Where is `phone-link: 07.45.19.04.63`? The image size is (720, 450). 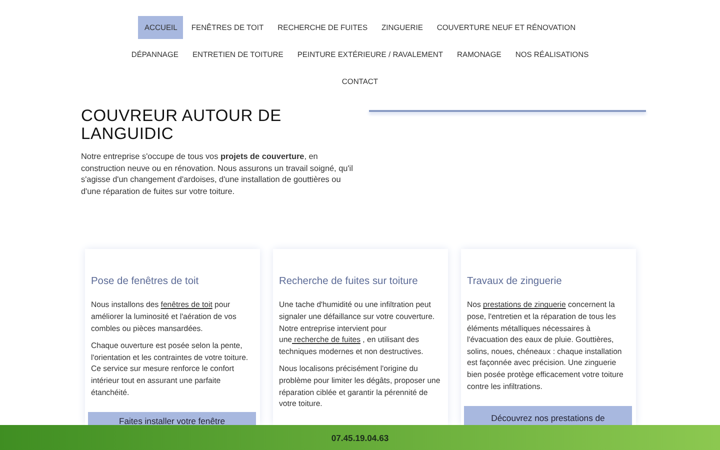 phone-link: 07.45.19.04.63 is located at coordinates (360, 437).